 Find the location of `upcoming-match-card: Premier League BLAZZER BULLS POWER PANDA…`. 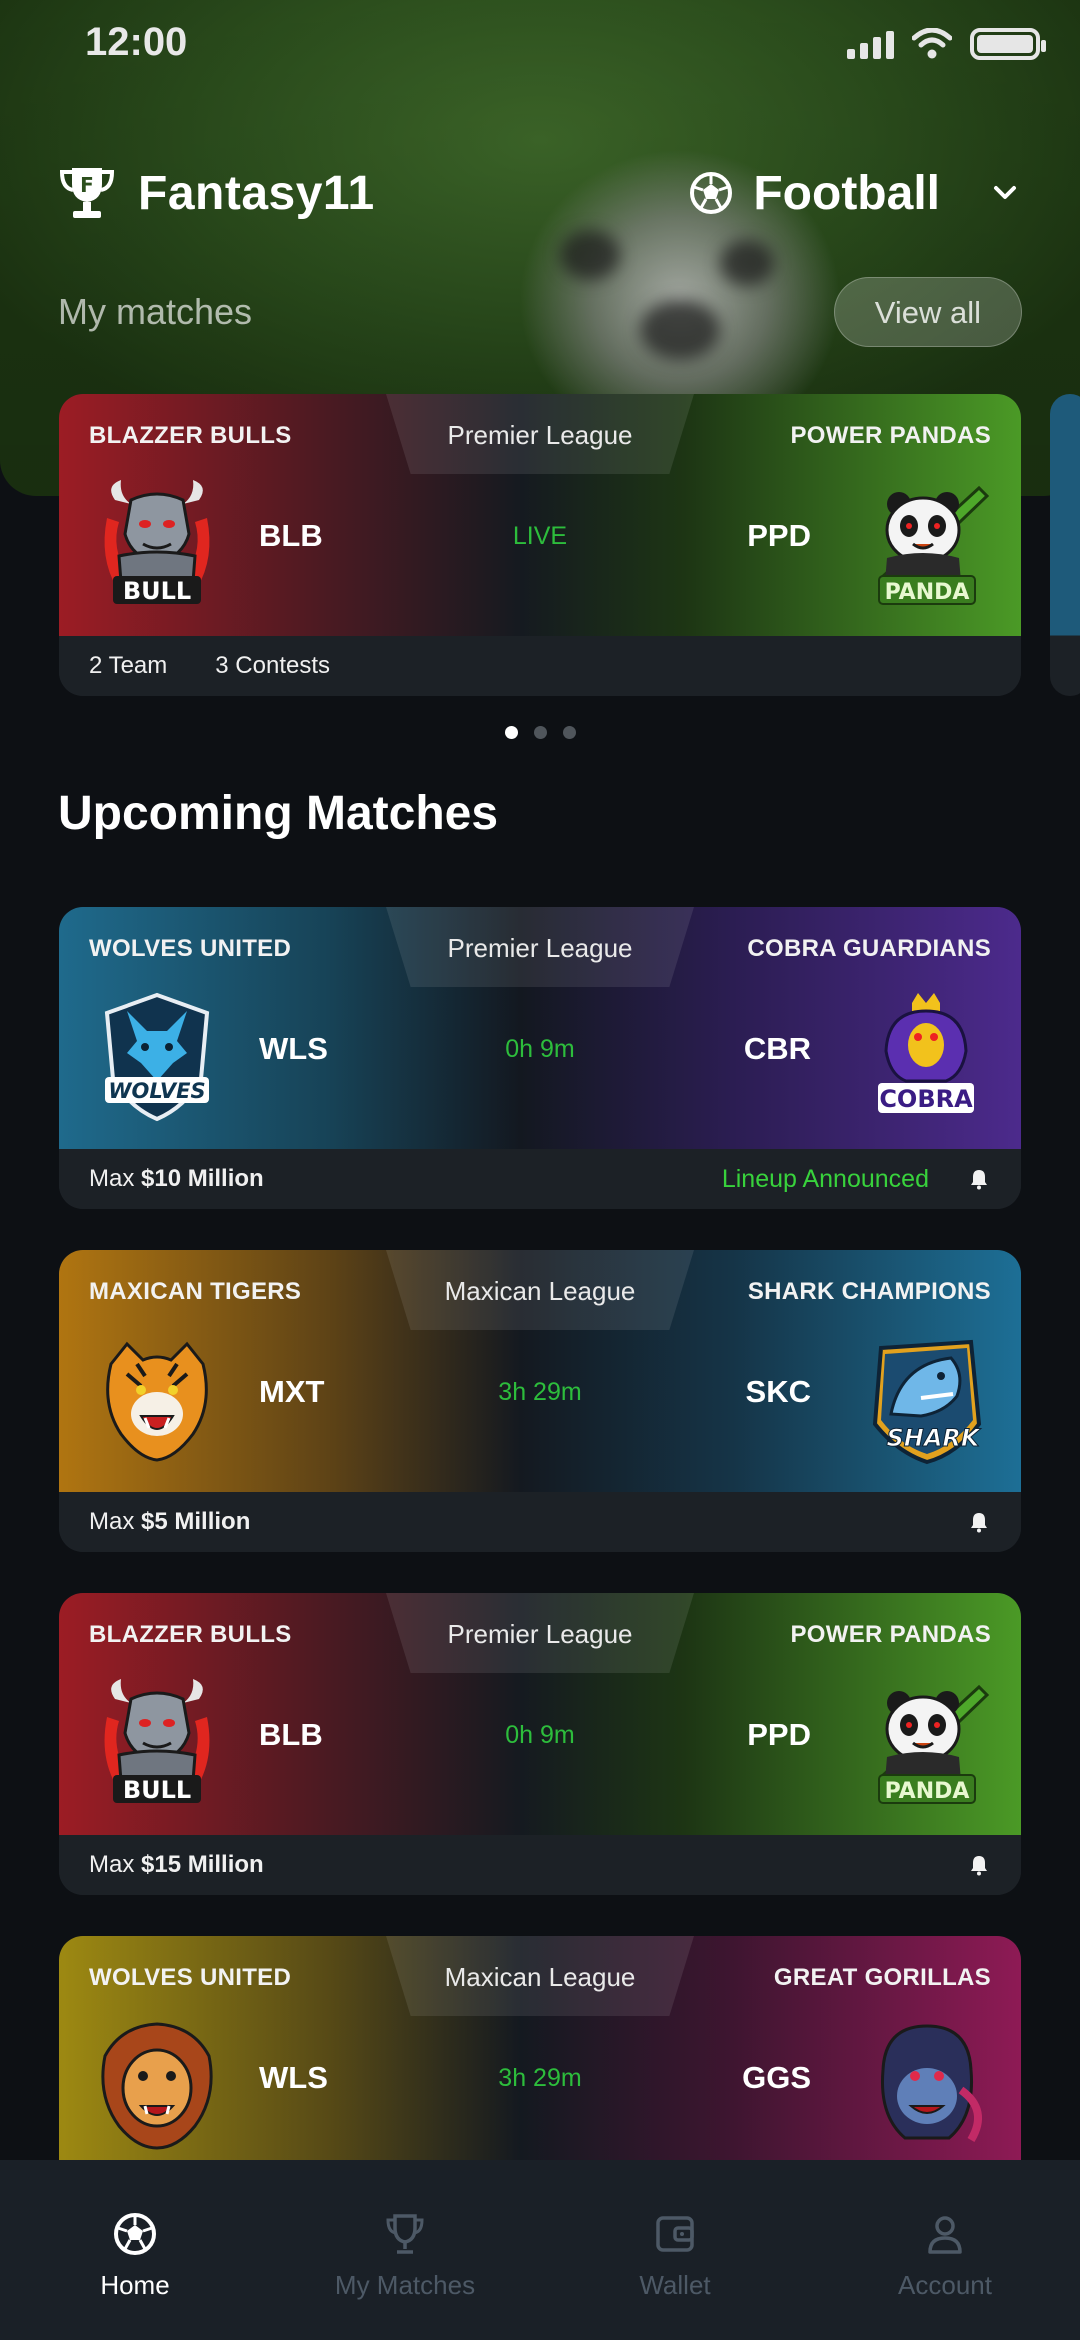

upcoming-match-card: Premier League BLAZZER BULLS POWER PANDA… is located at coordinates (540, 1744).